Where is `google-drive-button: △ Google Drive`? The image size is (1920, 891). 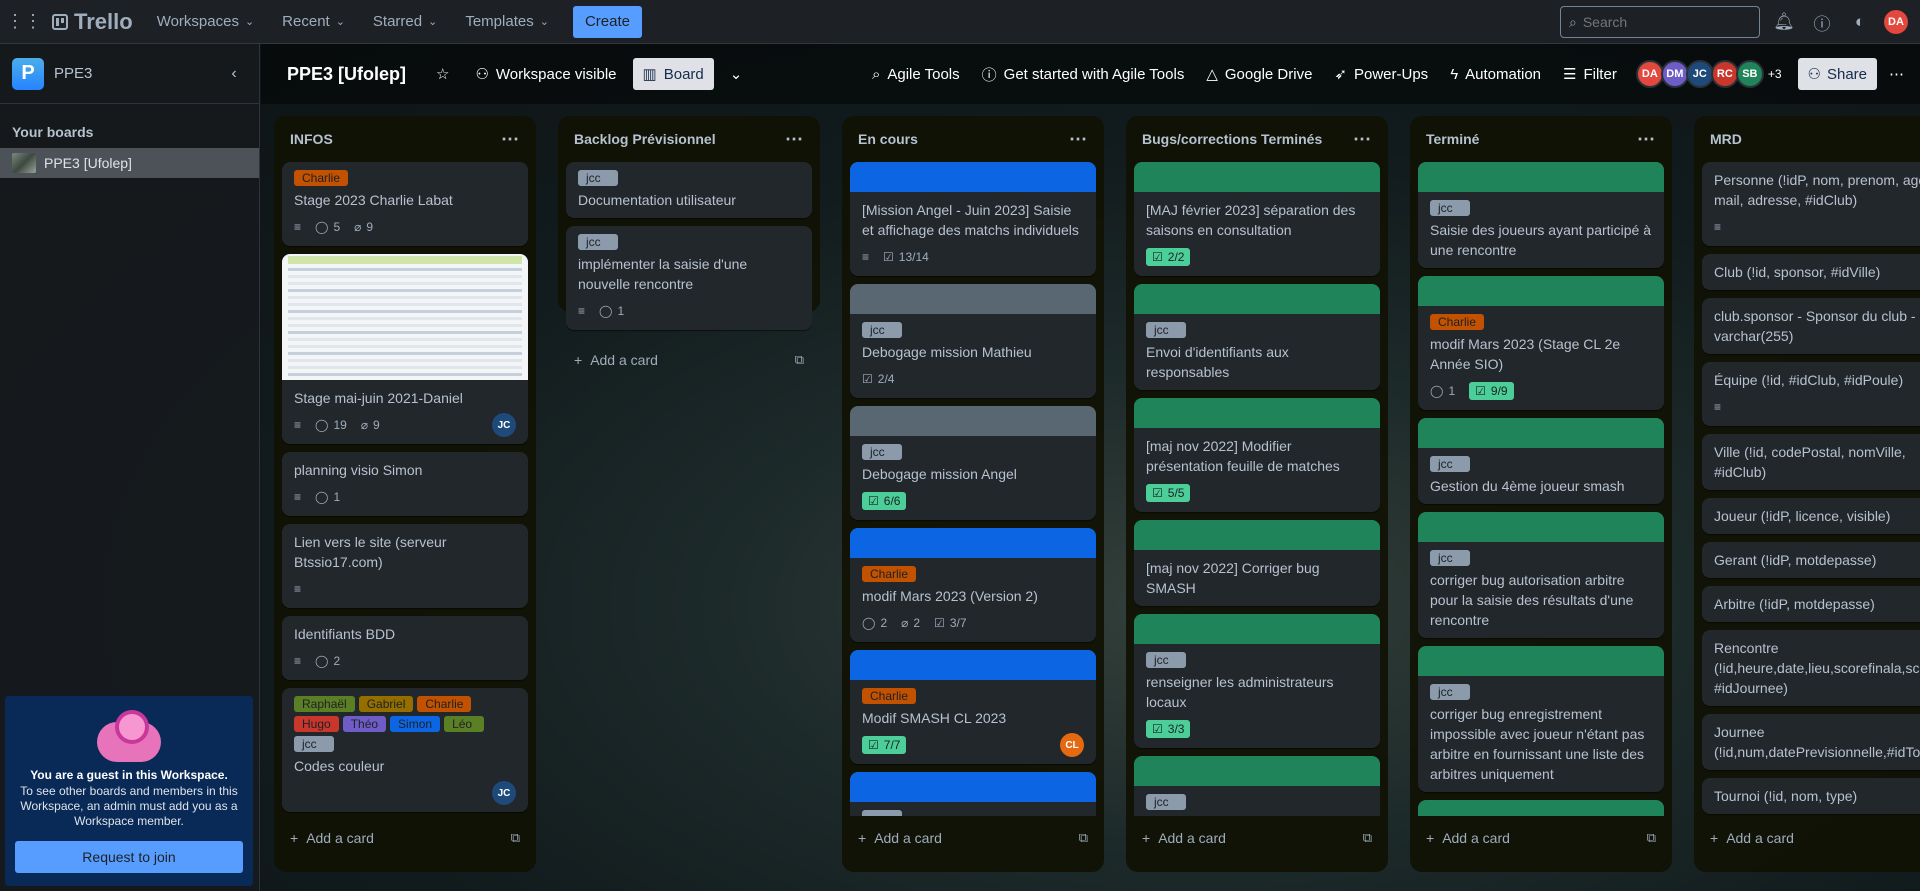
google-drive-button: △ Google Drive is located at coordinates (1259, 74).